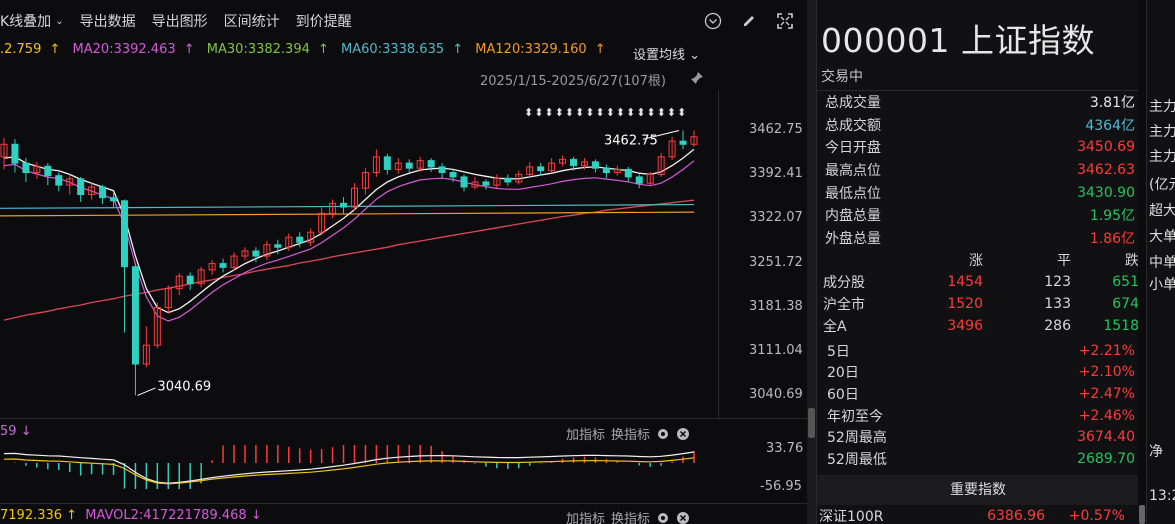 This screenshot has height=524, width=1175. Describe the element at coordinates (573, 81) in the screenshot. I see `date-range-label: 2025/1/15-2025/6/27(107根)` at that location.